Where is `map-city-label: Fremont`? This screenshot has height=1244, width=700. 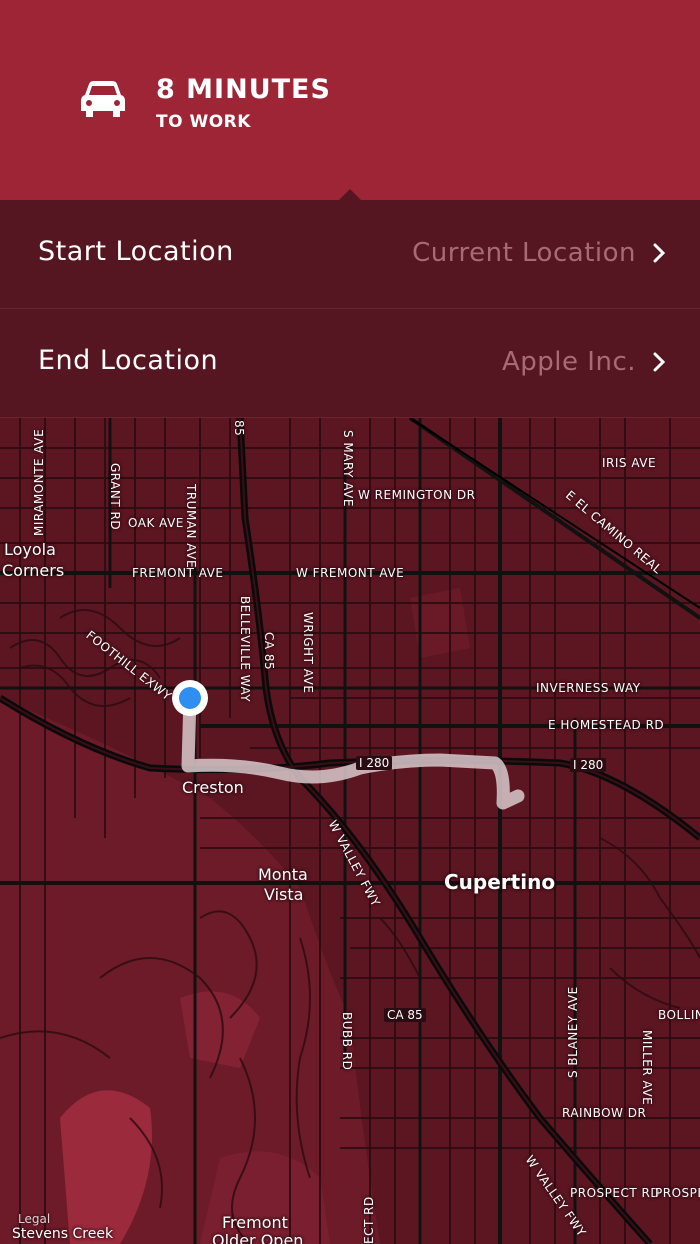 map-city-label: Fremont is located at coordinates (255, 1222).